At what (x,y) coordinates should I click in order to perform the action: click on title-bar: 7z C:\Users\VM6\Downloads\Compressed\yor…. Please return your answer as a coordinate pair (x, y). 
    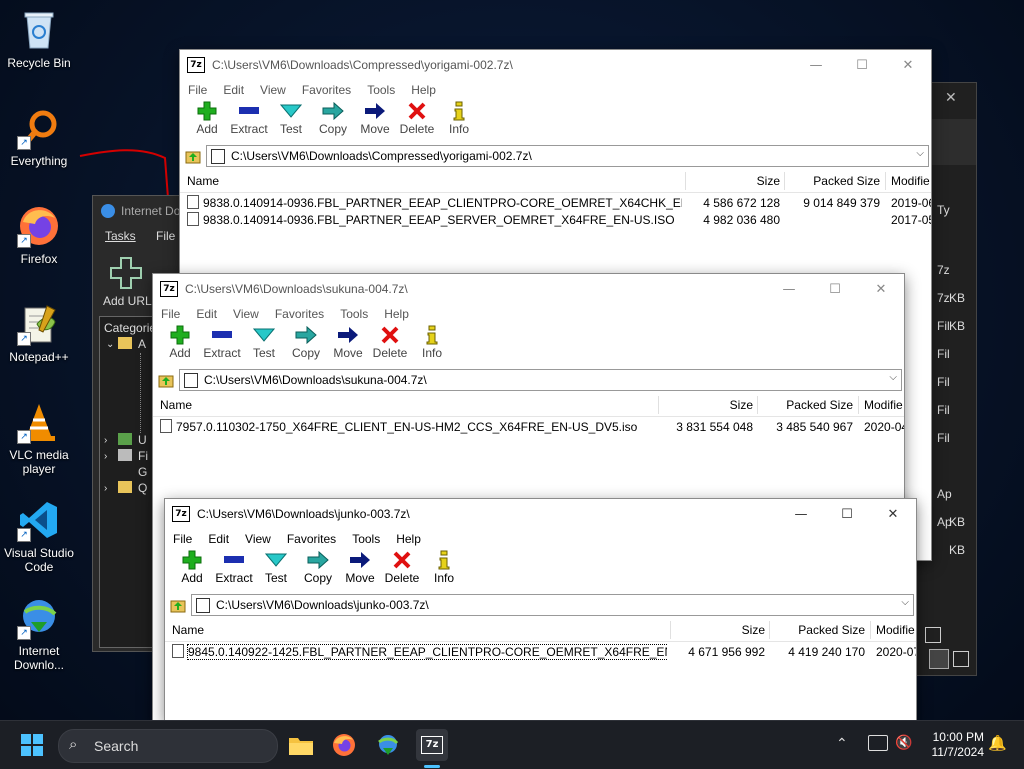
    Looking at the image, I should click on (555, 65).